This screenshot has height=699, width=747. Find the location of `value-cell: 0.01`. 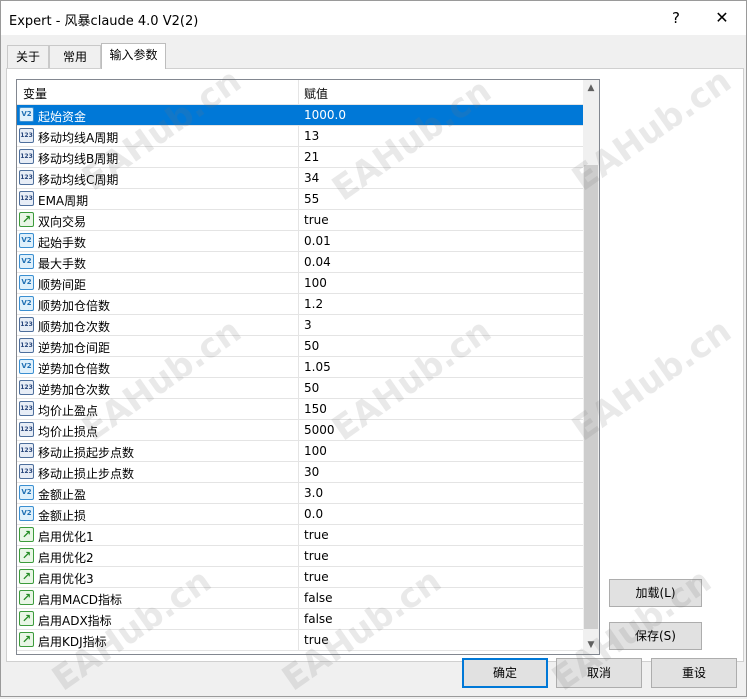

value-cell: 0.01 is located at coordinates (317, 241).